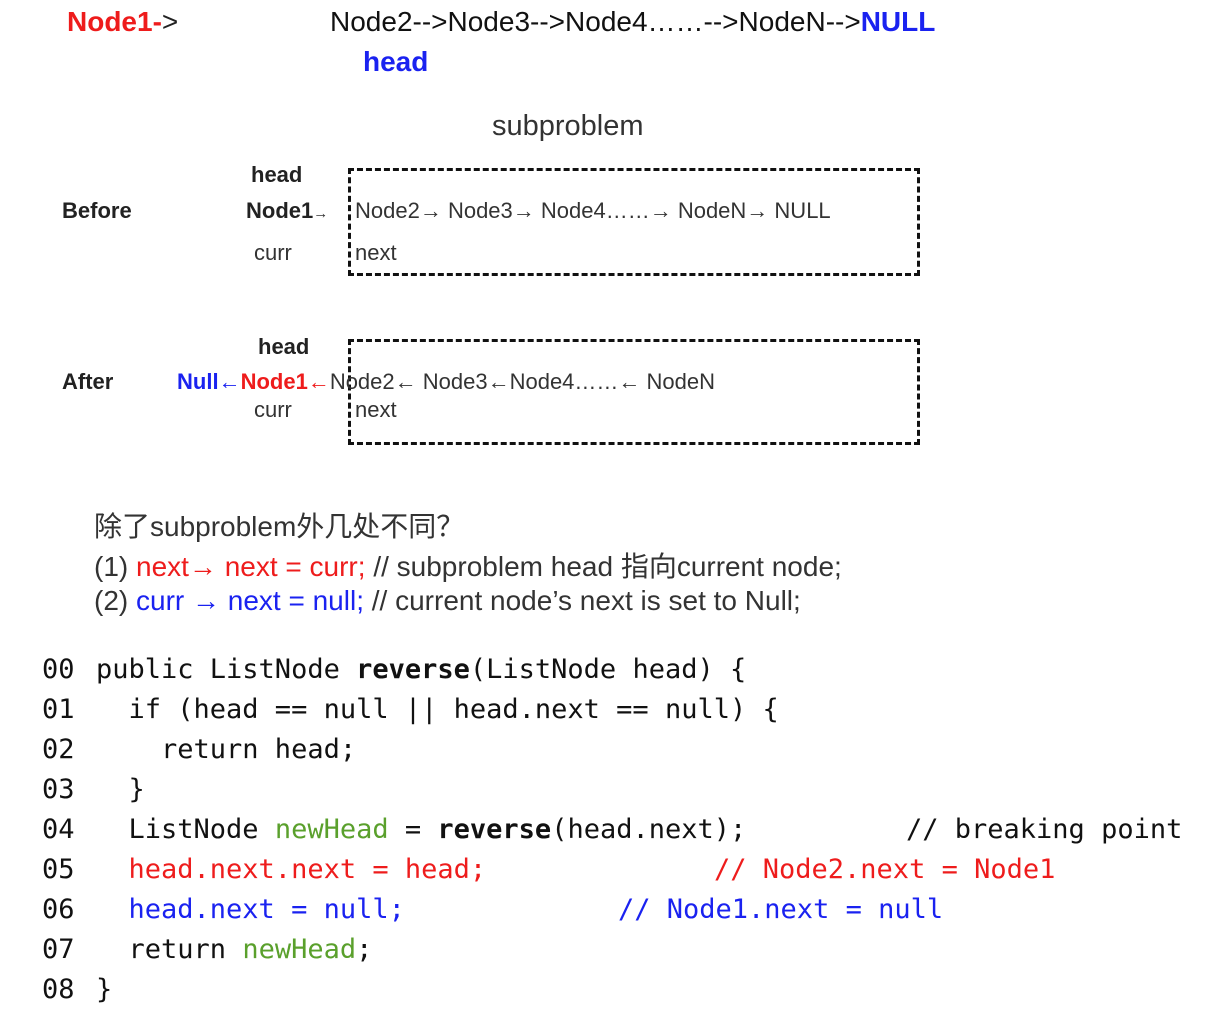  I want to click on code-line-4-post: (head.next);, so click(649, 829).